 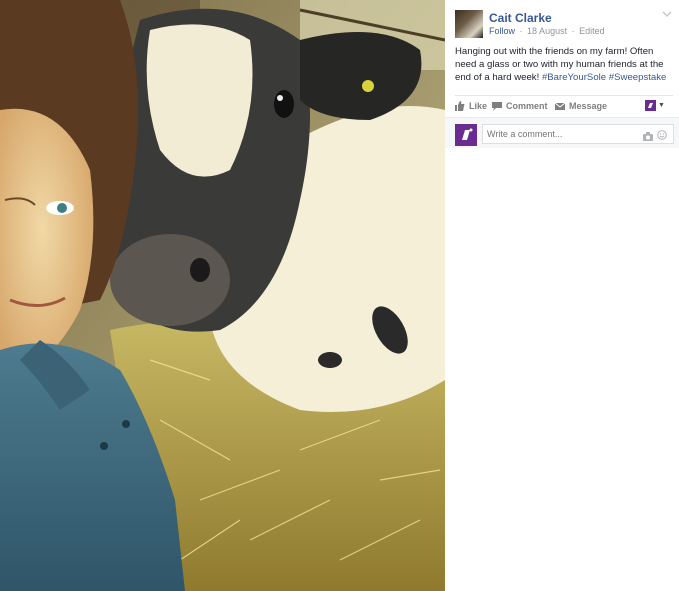 What do you see at coordinates (560, 106) in the screenshot?
I see `envelope-icon` at bounding box center [560, 106].